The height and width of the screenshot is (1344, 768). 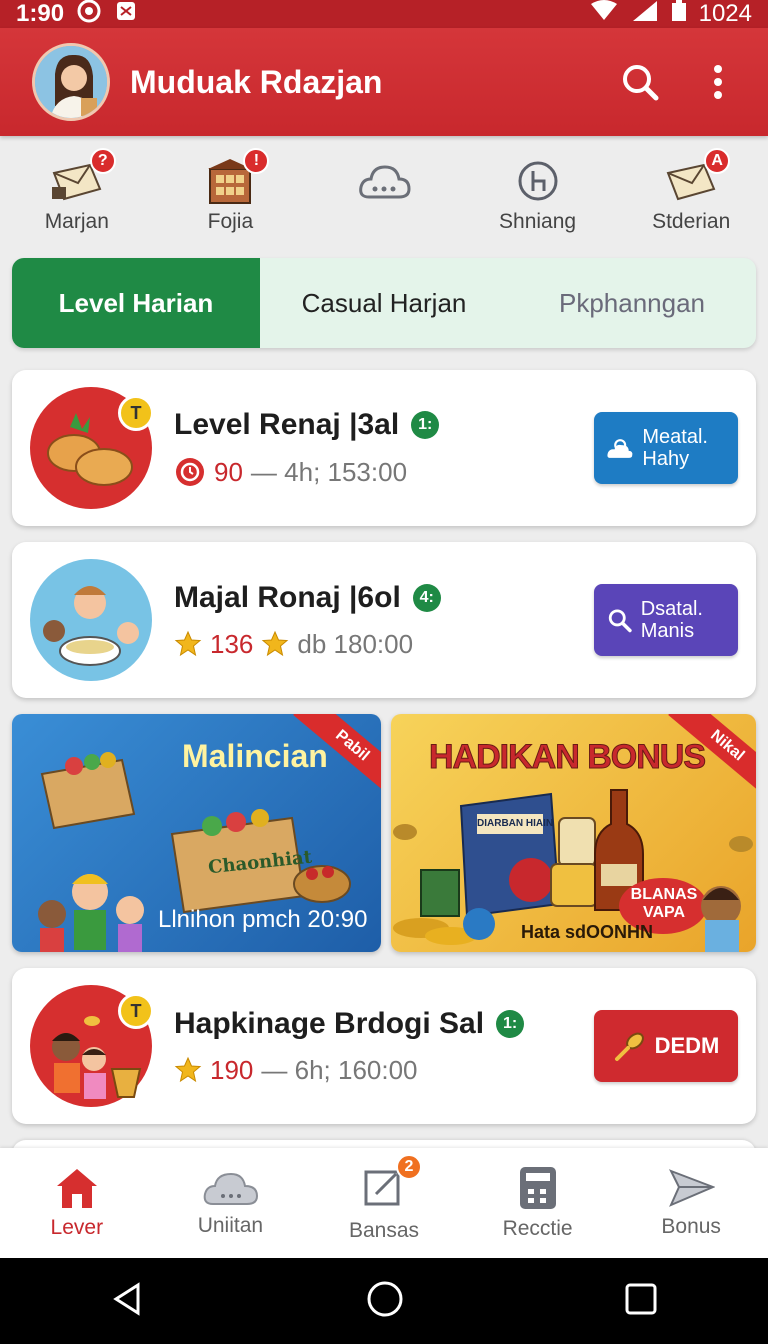 I want to click on card-time: — 4h; 153:00, so click(x=329, y=471).